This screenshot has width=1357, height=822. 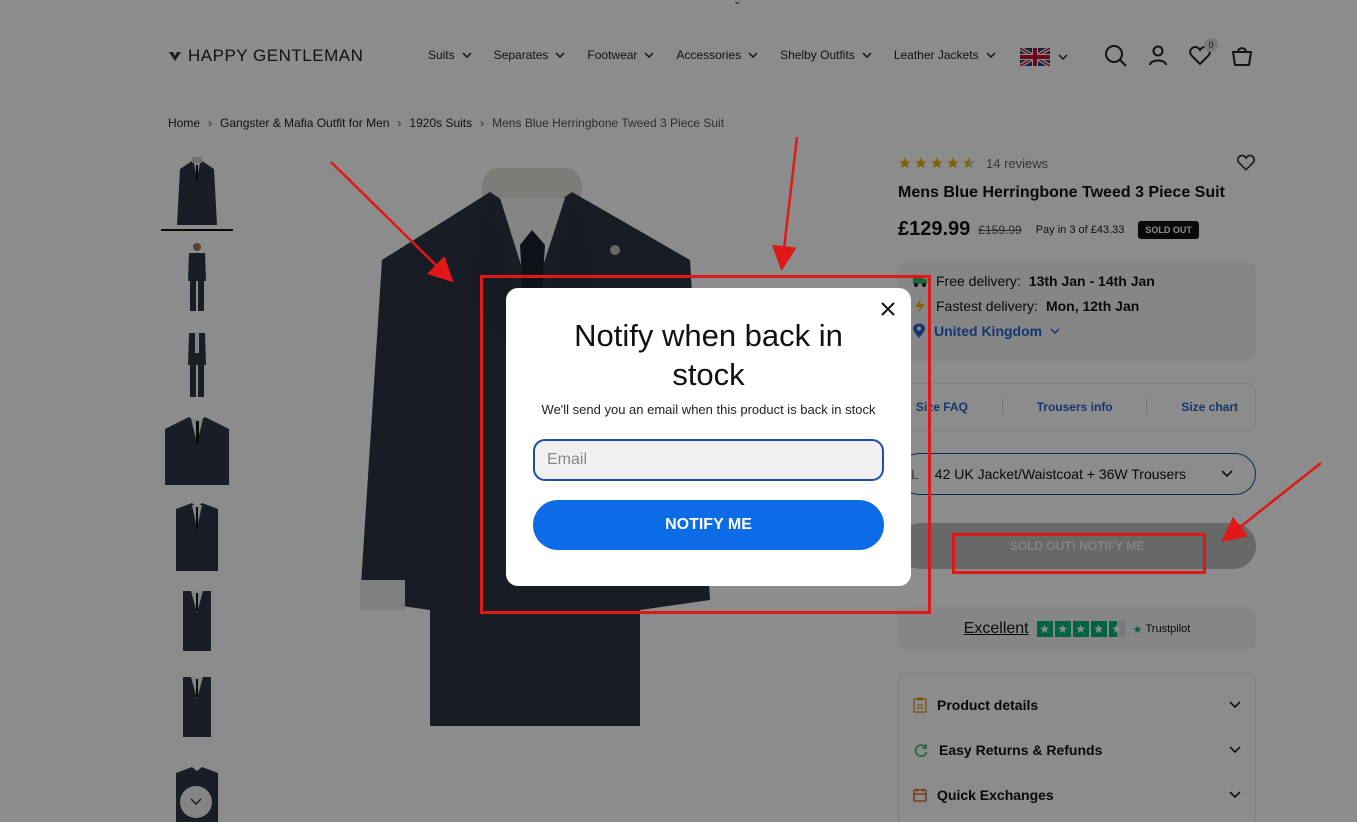 I want to click on annotation-box-soldout, so click(x=1079, y=553).